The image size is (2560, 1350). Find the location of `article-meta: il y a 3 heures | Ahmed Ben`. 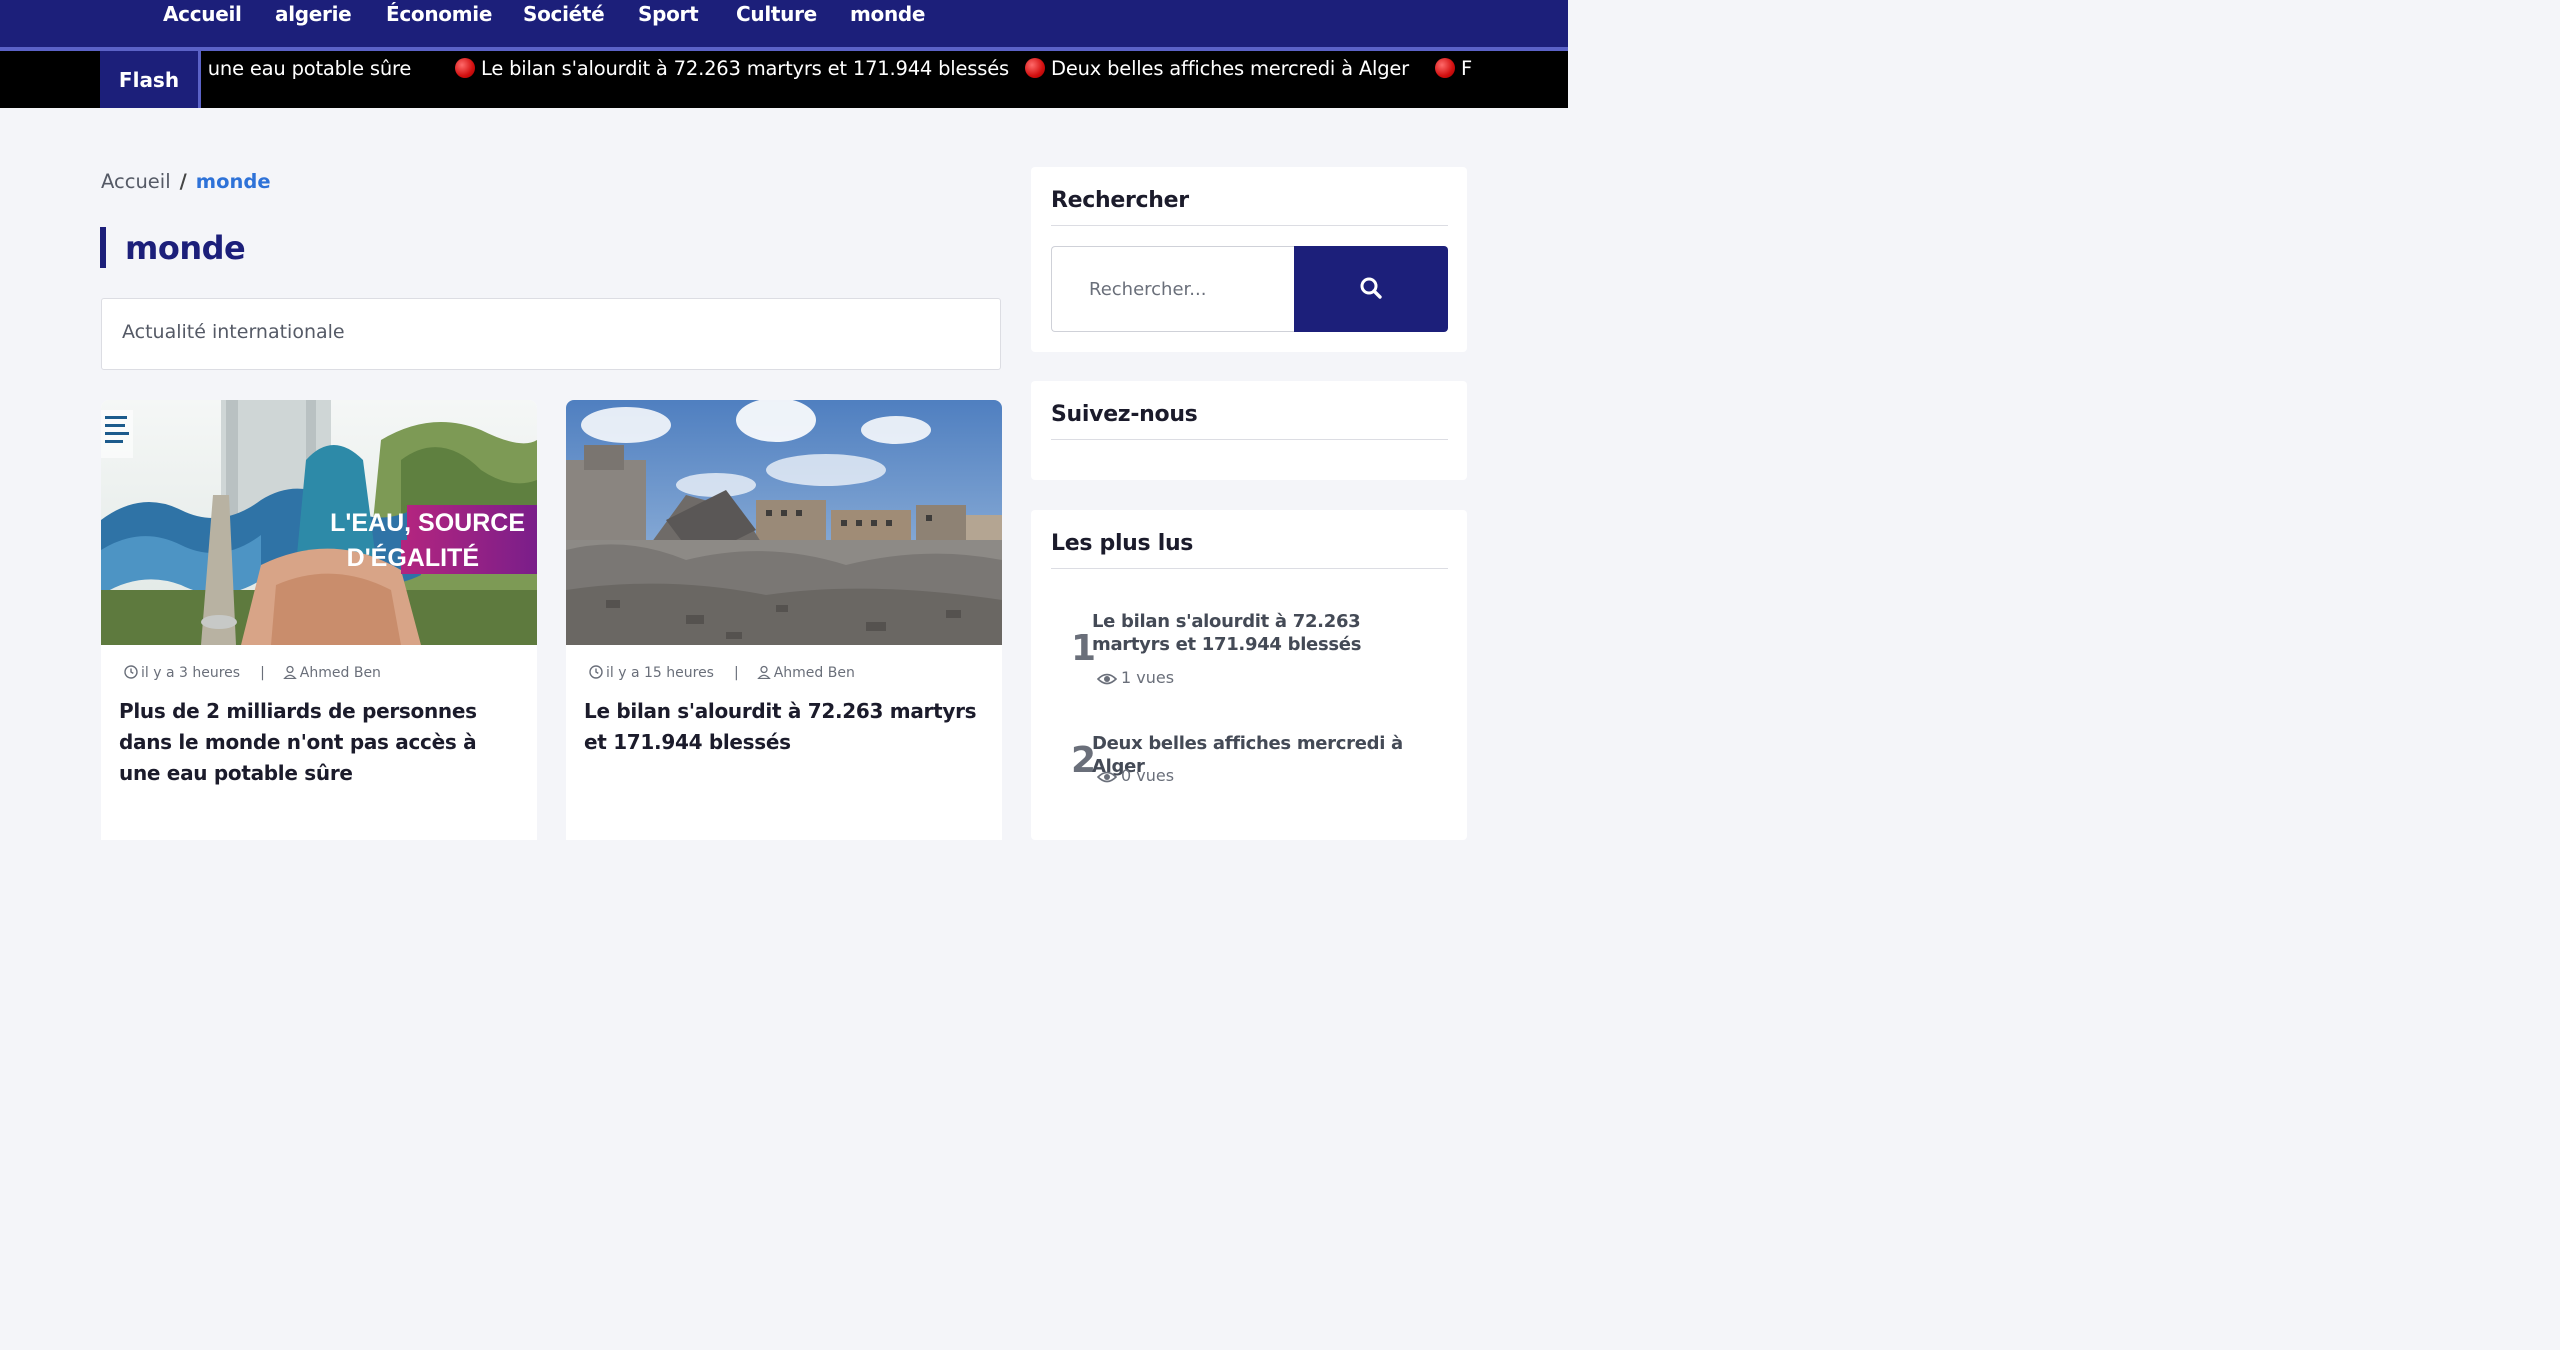

article-meta: il y a 3 heures | Ahmed Ben is located at coordinates (252, 674).